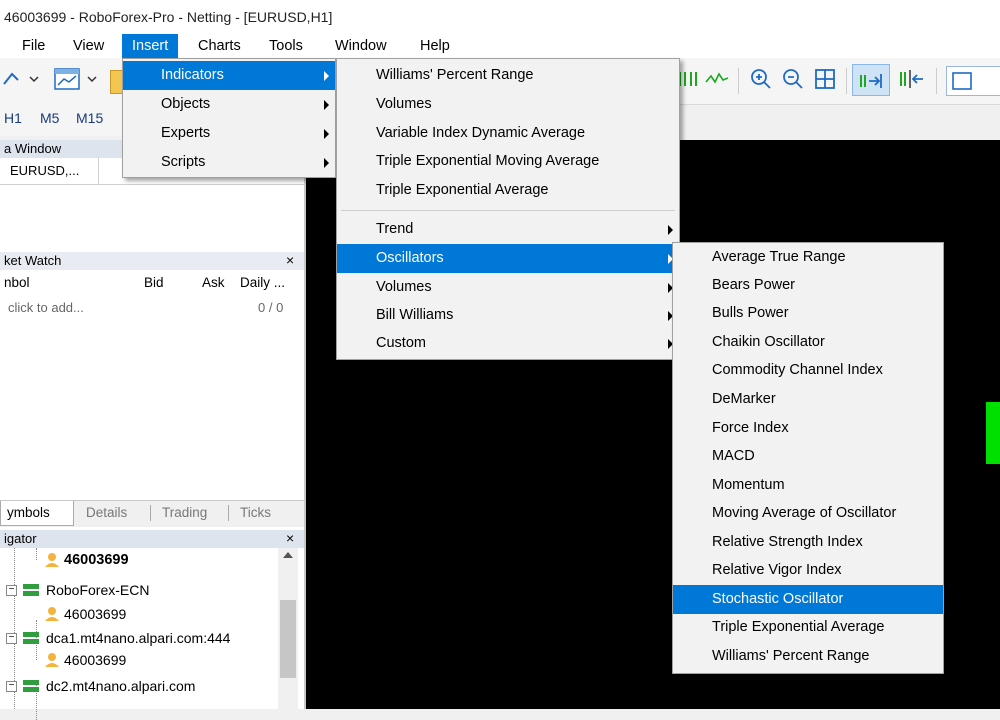 This screenshot has width=1000, height=720. I want to click on osc-relative-vigor-index: Relative Vigor Index, so click(808, 570).